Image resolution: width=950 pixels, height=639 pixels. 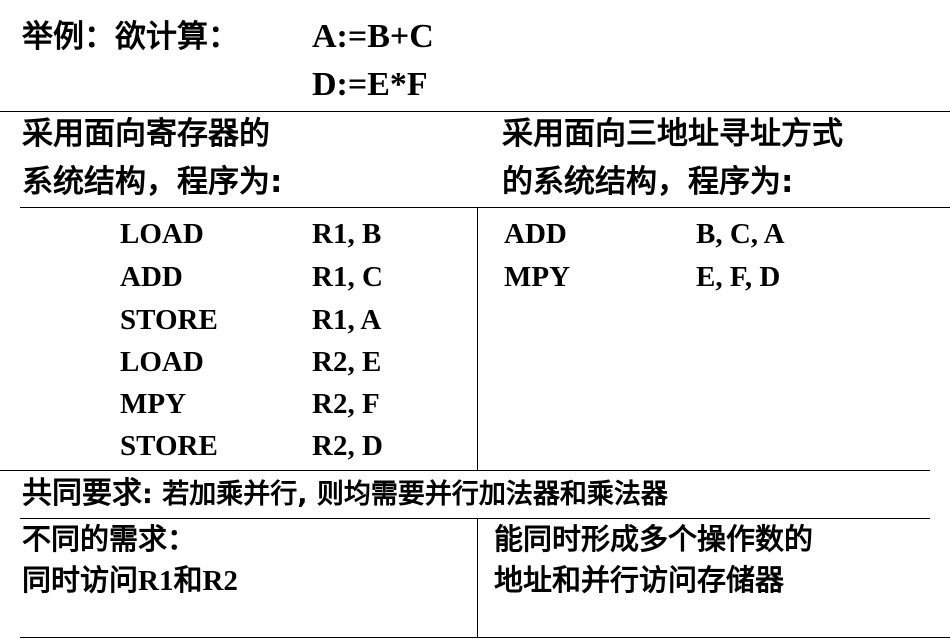 I want to click on right-args-1: B, C, A, so click(x=740, y=234).